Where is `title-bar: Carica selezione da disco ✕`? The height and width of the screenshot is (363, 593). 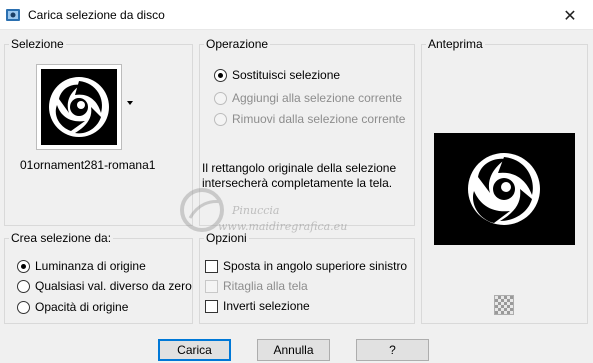 title-bar: Carica selezione da disco ✕ is located at coordinates (296, 15).